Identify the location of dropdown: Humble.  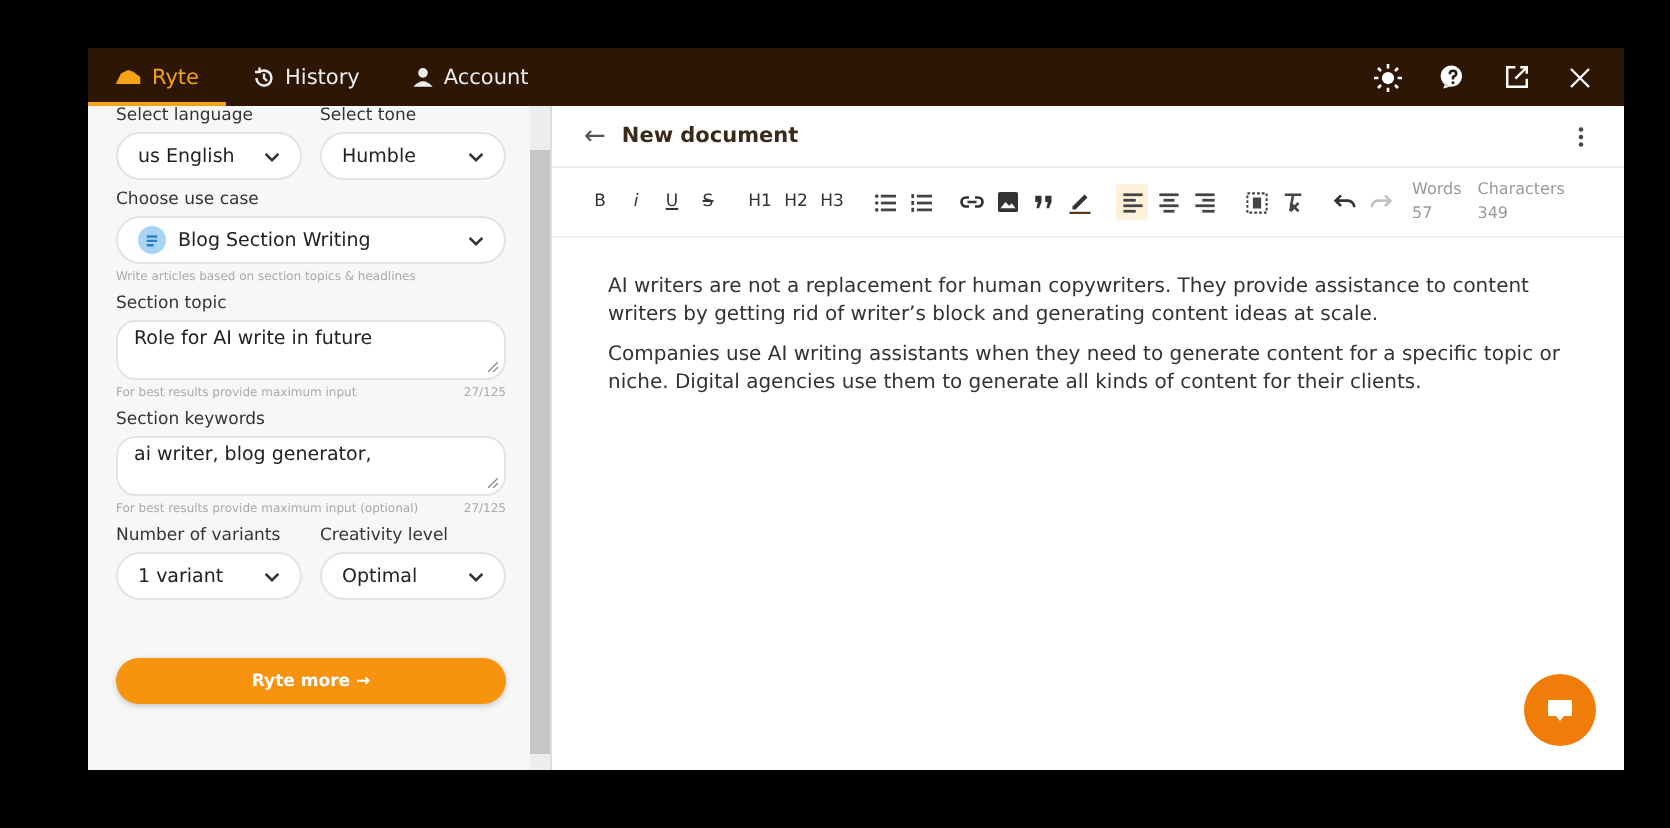
(413, 156).